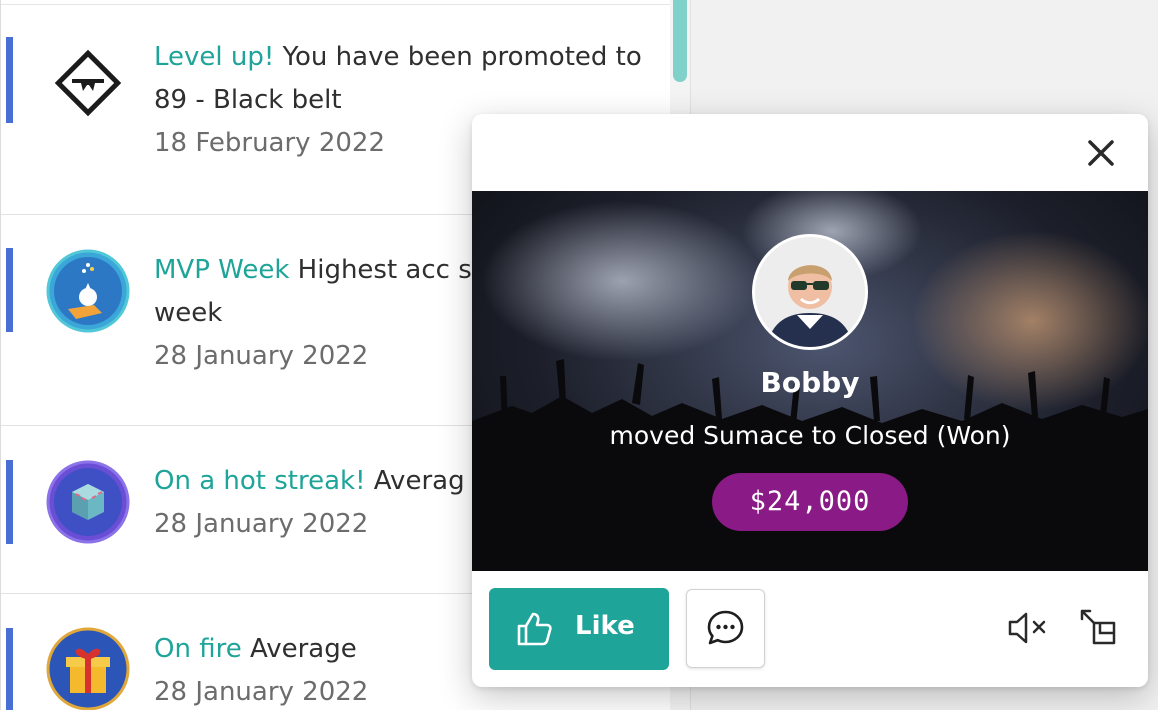 This screenshot has width=1158, height=710. I want to click on popout-button, so click(1099, 628).